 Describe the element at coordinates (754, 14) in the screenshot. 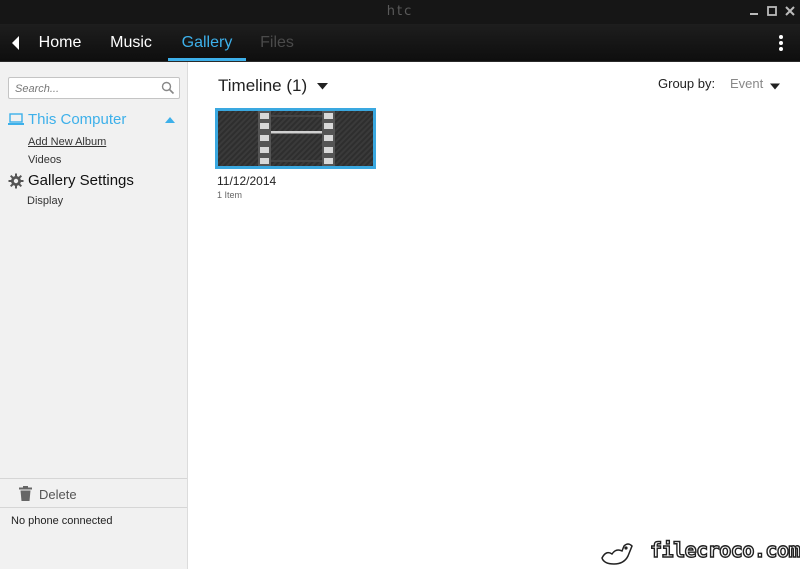

I see `minimize-icon` at that location.